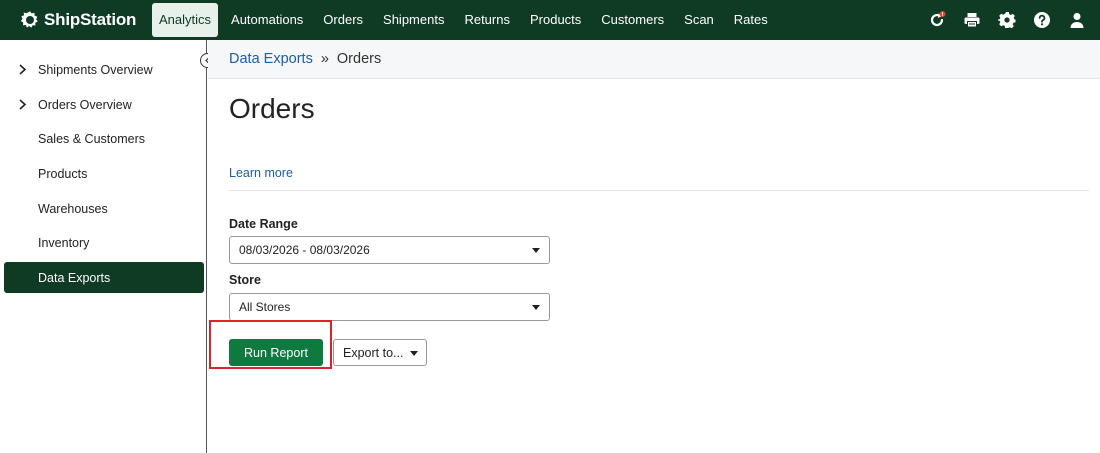 The height and width of the screenshot is (453, 1100). Describe the element at coordinates (276, 352) in the screenshot. I see `run-report-button: Run Report` at that location.